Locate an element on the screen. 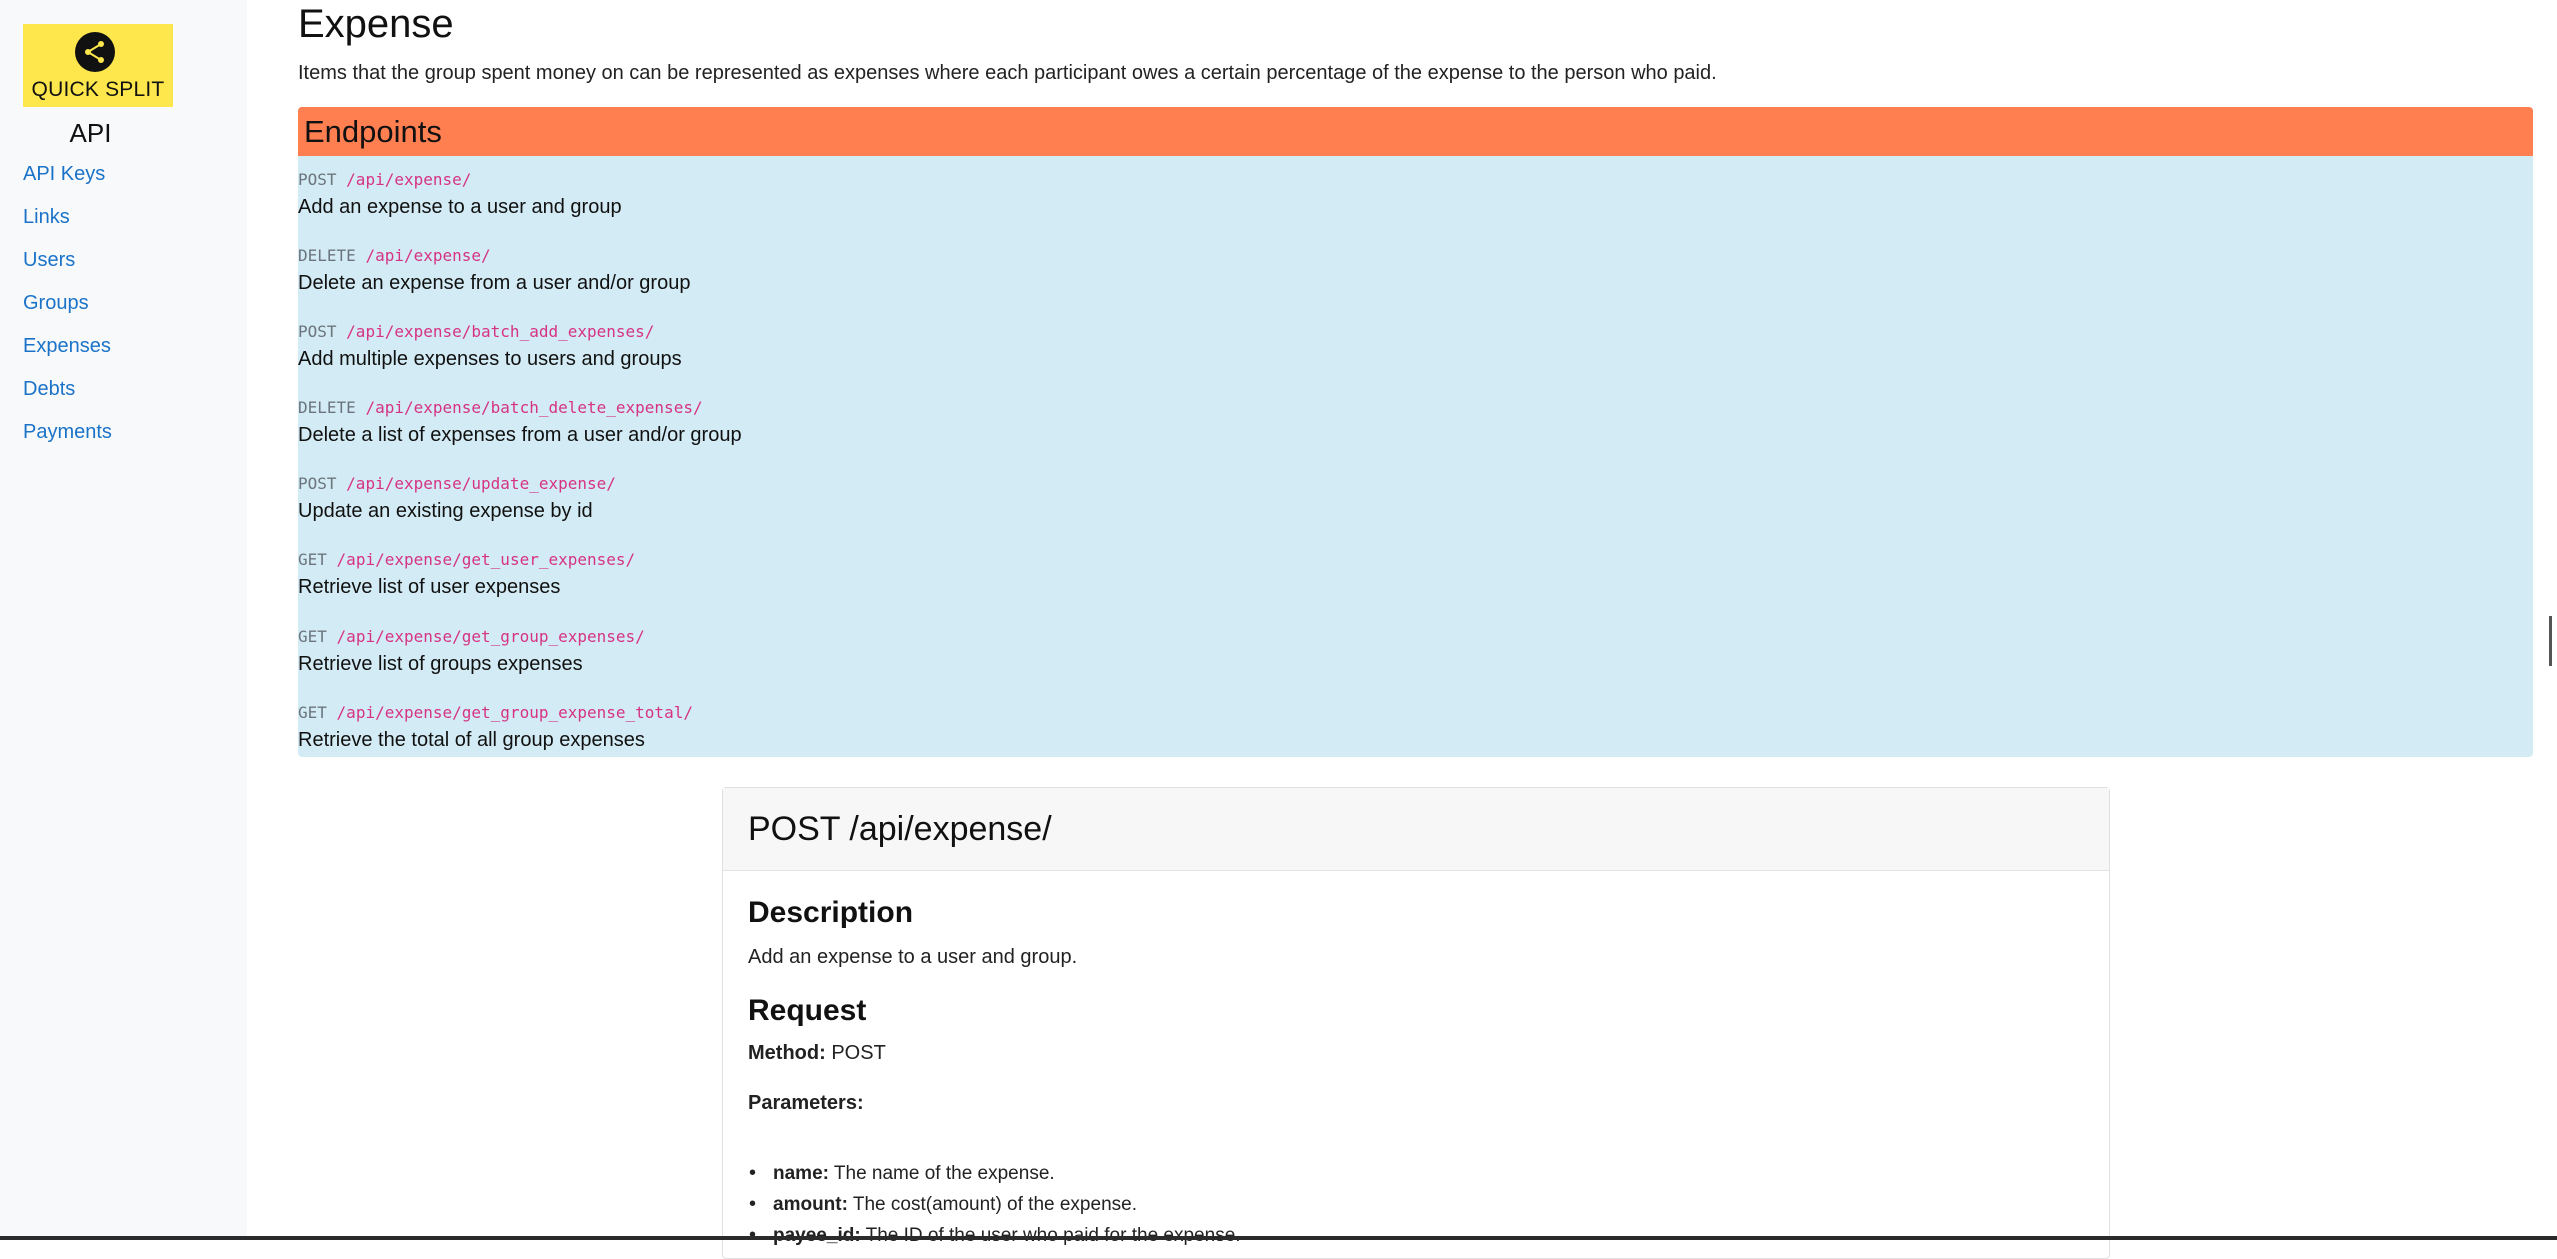 This screenshot has height=1259, width=2557. description-heading: Description is located at coordinates (831, 912).